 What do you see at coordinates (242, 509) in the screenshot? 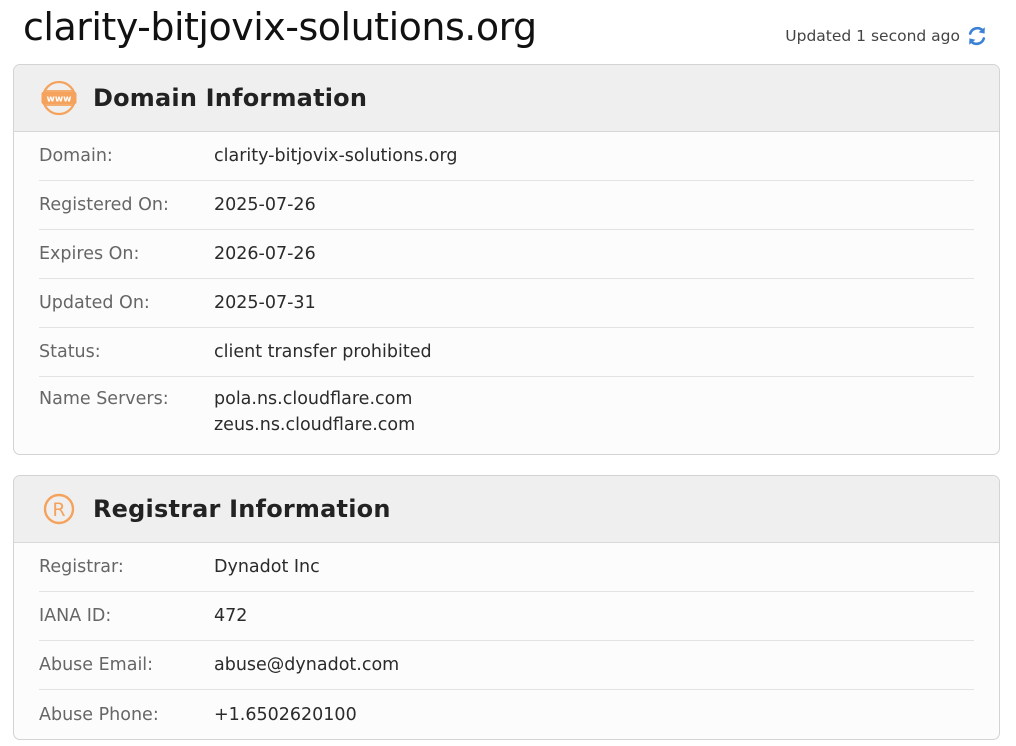
I see `registrar-information-title: Registrar Information` at bounding box center [242, 509].